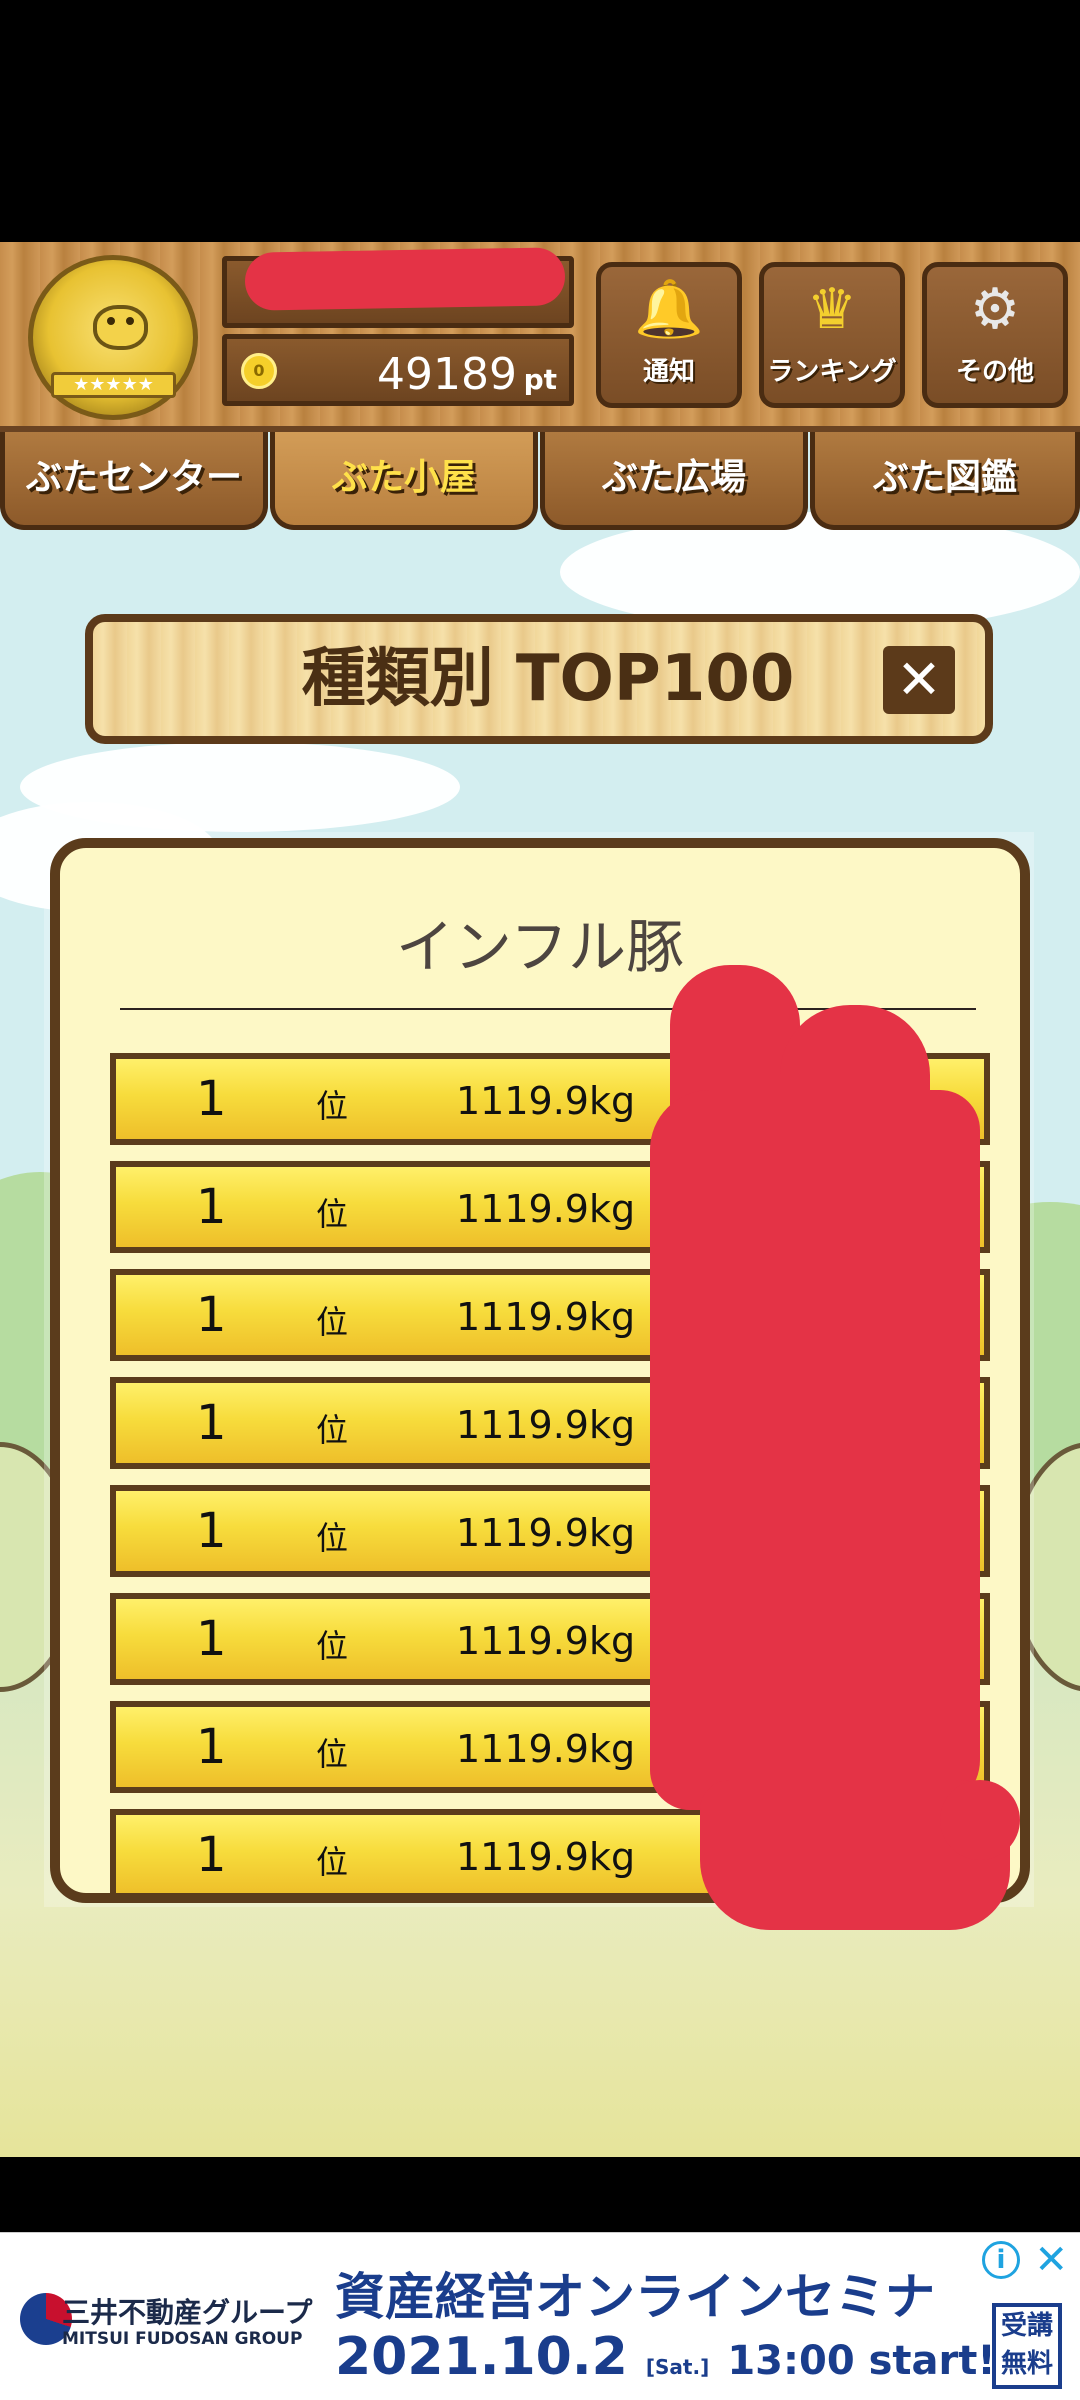 Image resolution: width=1080 pixels, height=2400 pixels. Describe the element at coordinates (669, 309) in the screenshot. I see `bell-icon: 🔔` at that location.